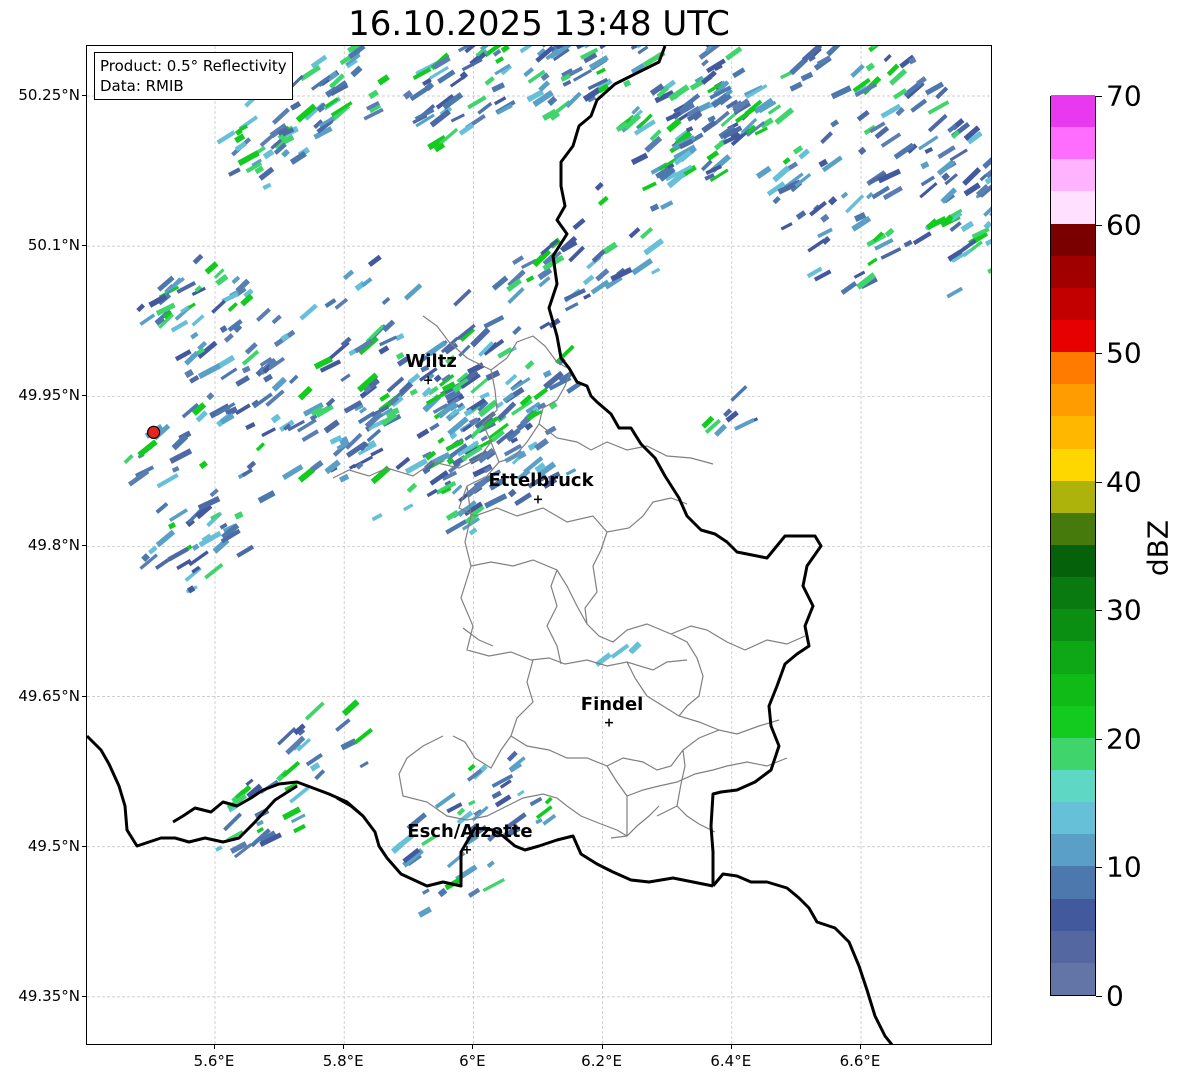 Image resolution: width=1184 pixels, height=1081 pixels. Describe the element at coordinates (1115, 996) in the screenshot. I see `colorbar-tick-label: 0` at that location.